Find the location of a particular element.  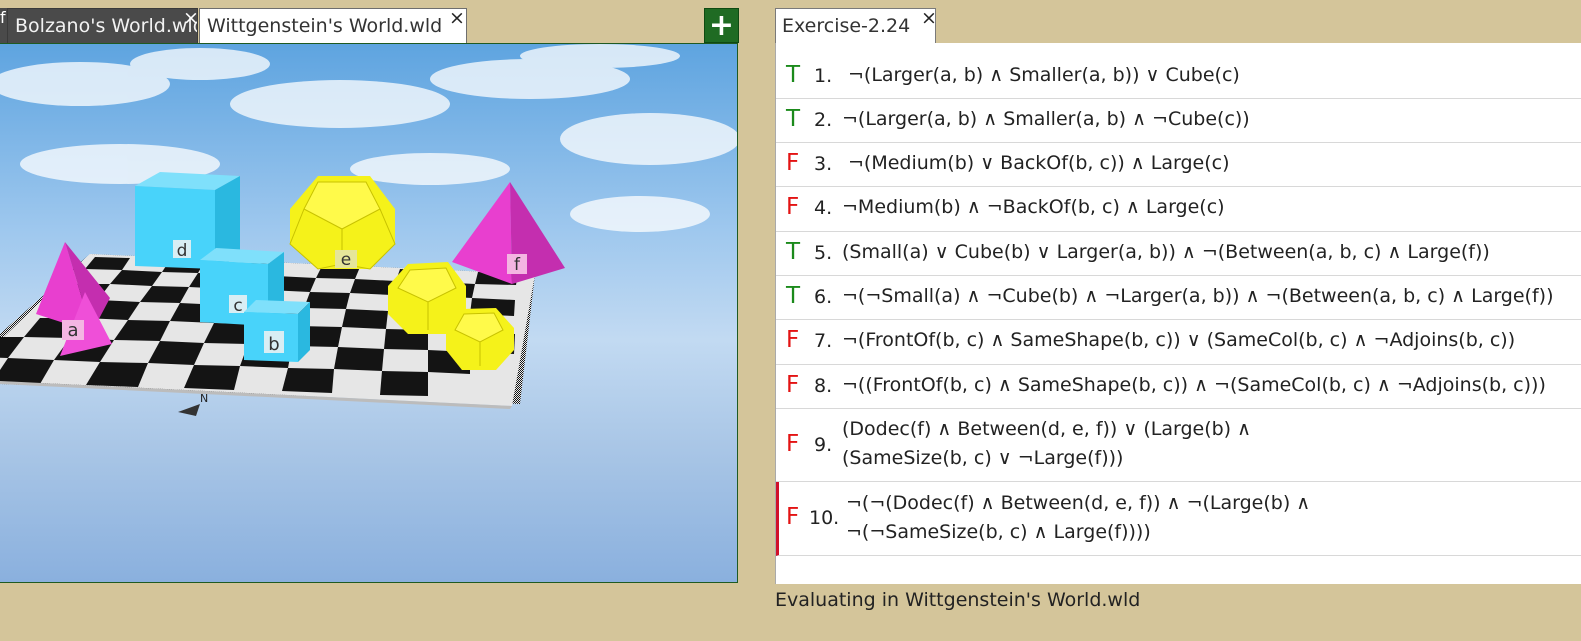

svg-text: N is located at coordinates (204, 398).